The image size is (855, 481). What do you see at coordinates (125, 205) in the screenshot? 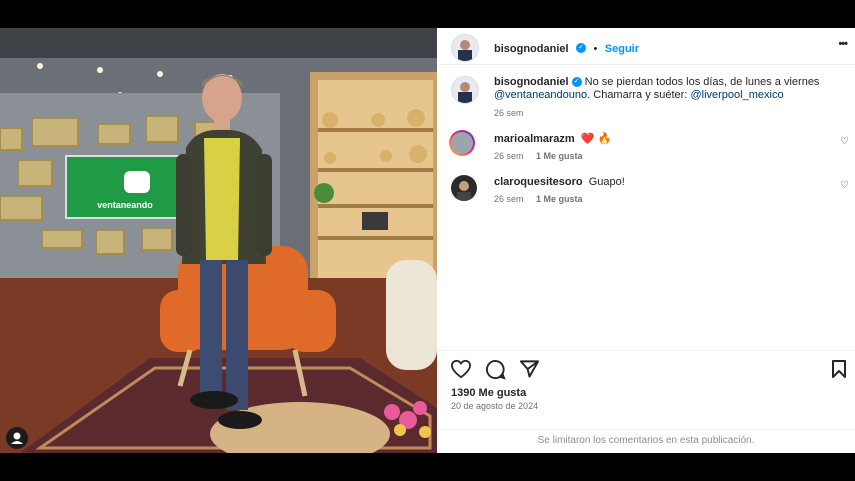
I see `studio-sign: ventaneando` at bounding box center [125, 205].